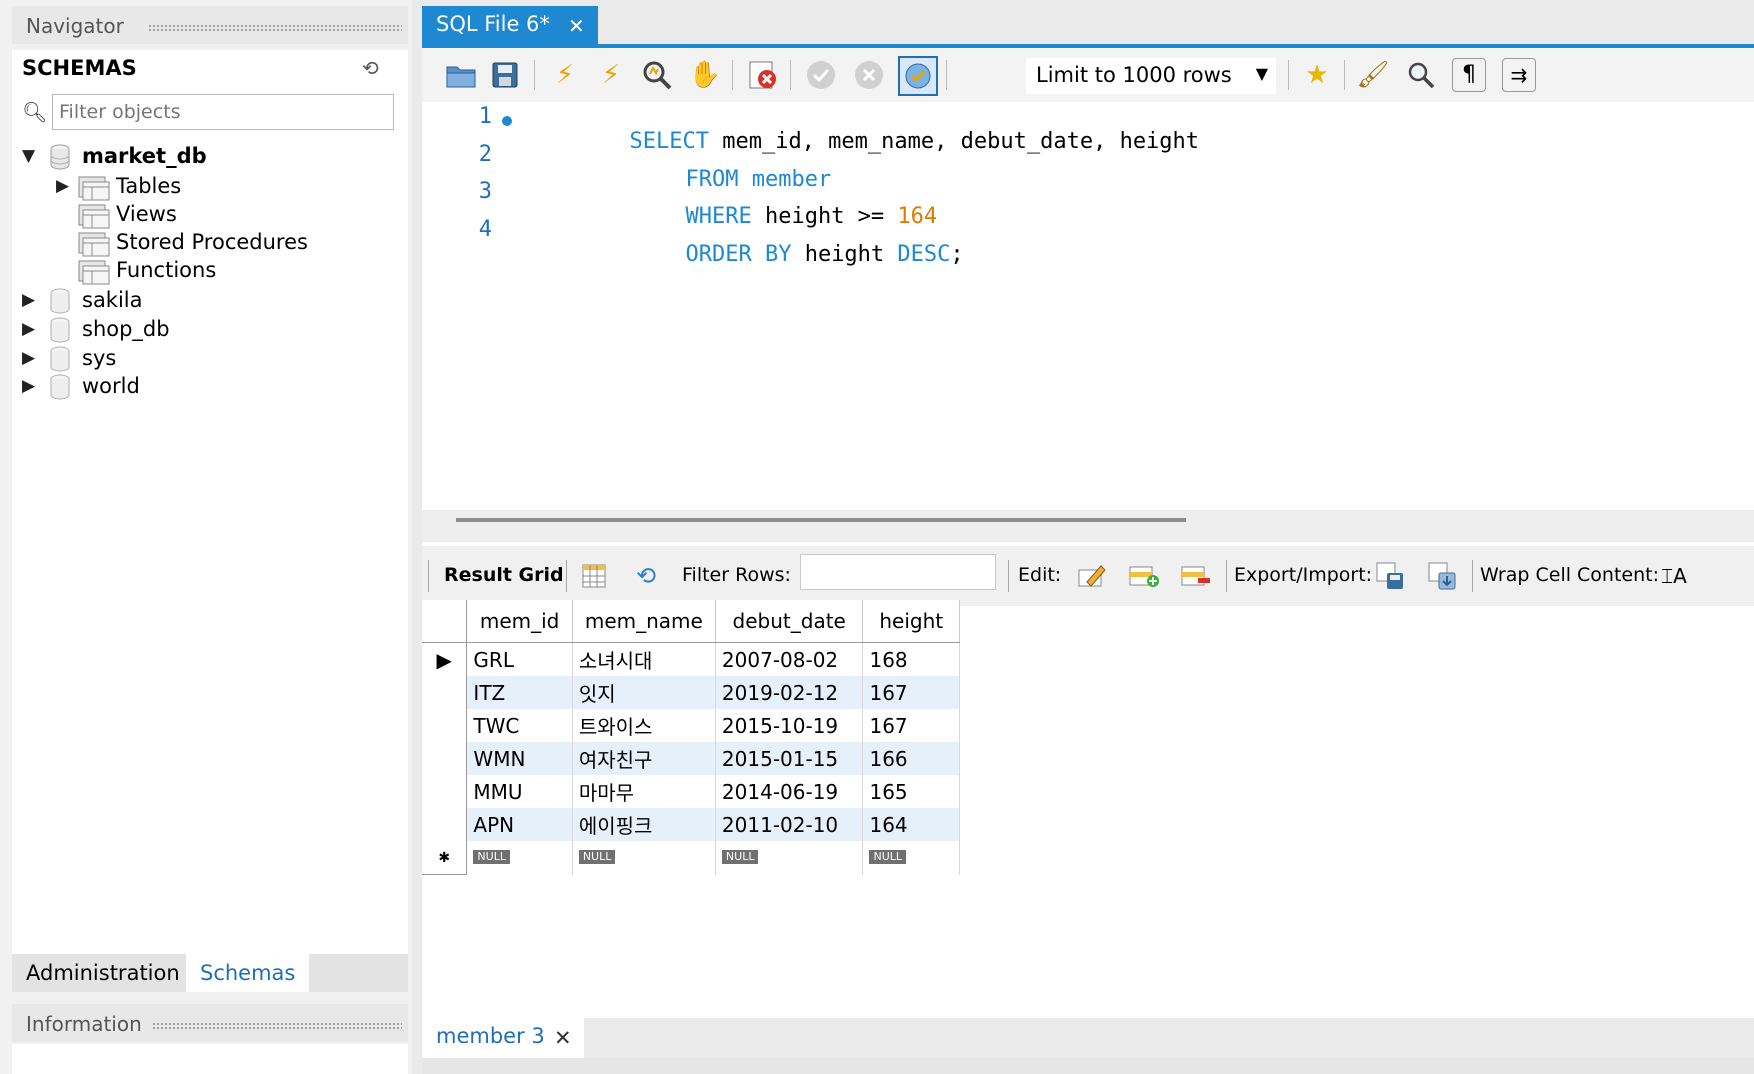 The height and width of the screenshot is (1074, 1754). Describe the element at coordinates (144, 156) in the screenshot. I see `tree-label-market-db: market_db` at that location.